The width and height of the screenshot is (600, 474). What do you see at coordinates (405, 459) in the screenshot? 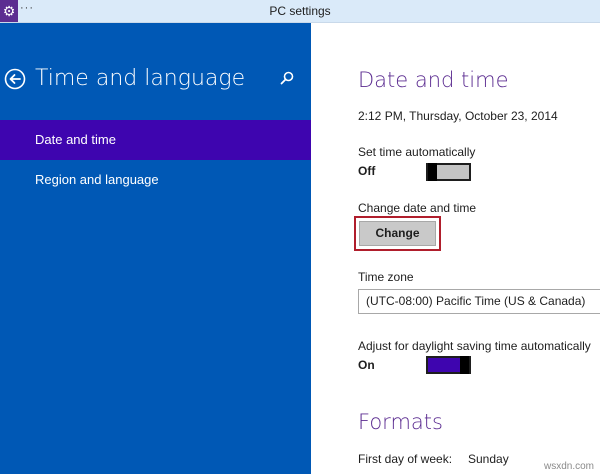
I see `first-day-label: First day of week:` at bounding box center [405, 459].